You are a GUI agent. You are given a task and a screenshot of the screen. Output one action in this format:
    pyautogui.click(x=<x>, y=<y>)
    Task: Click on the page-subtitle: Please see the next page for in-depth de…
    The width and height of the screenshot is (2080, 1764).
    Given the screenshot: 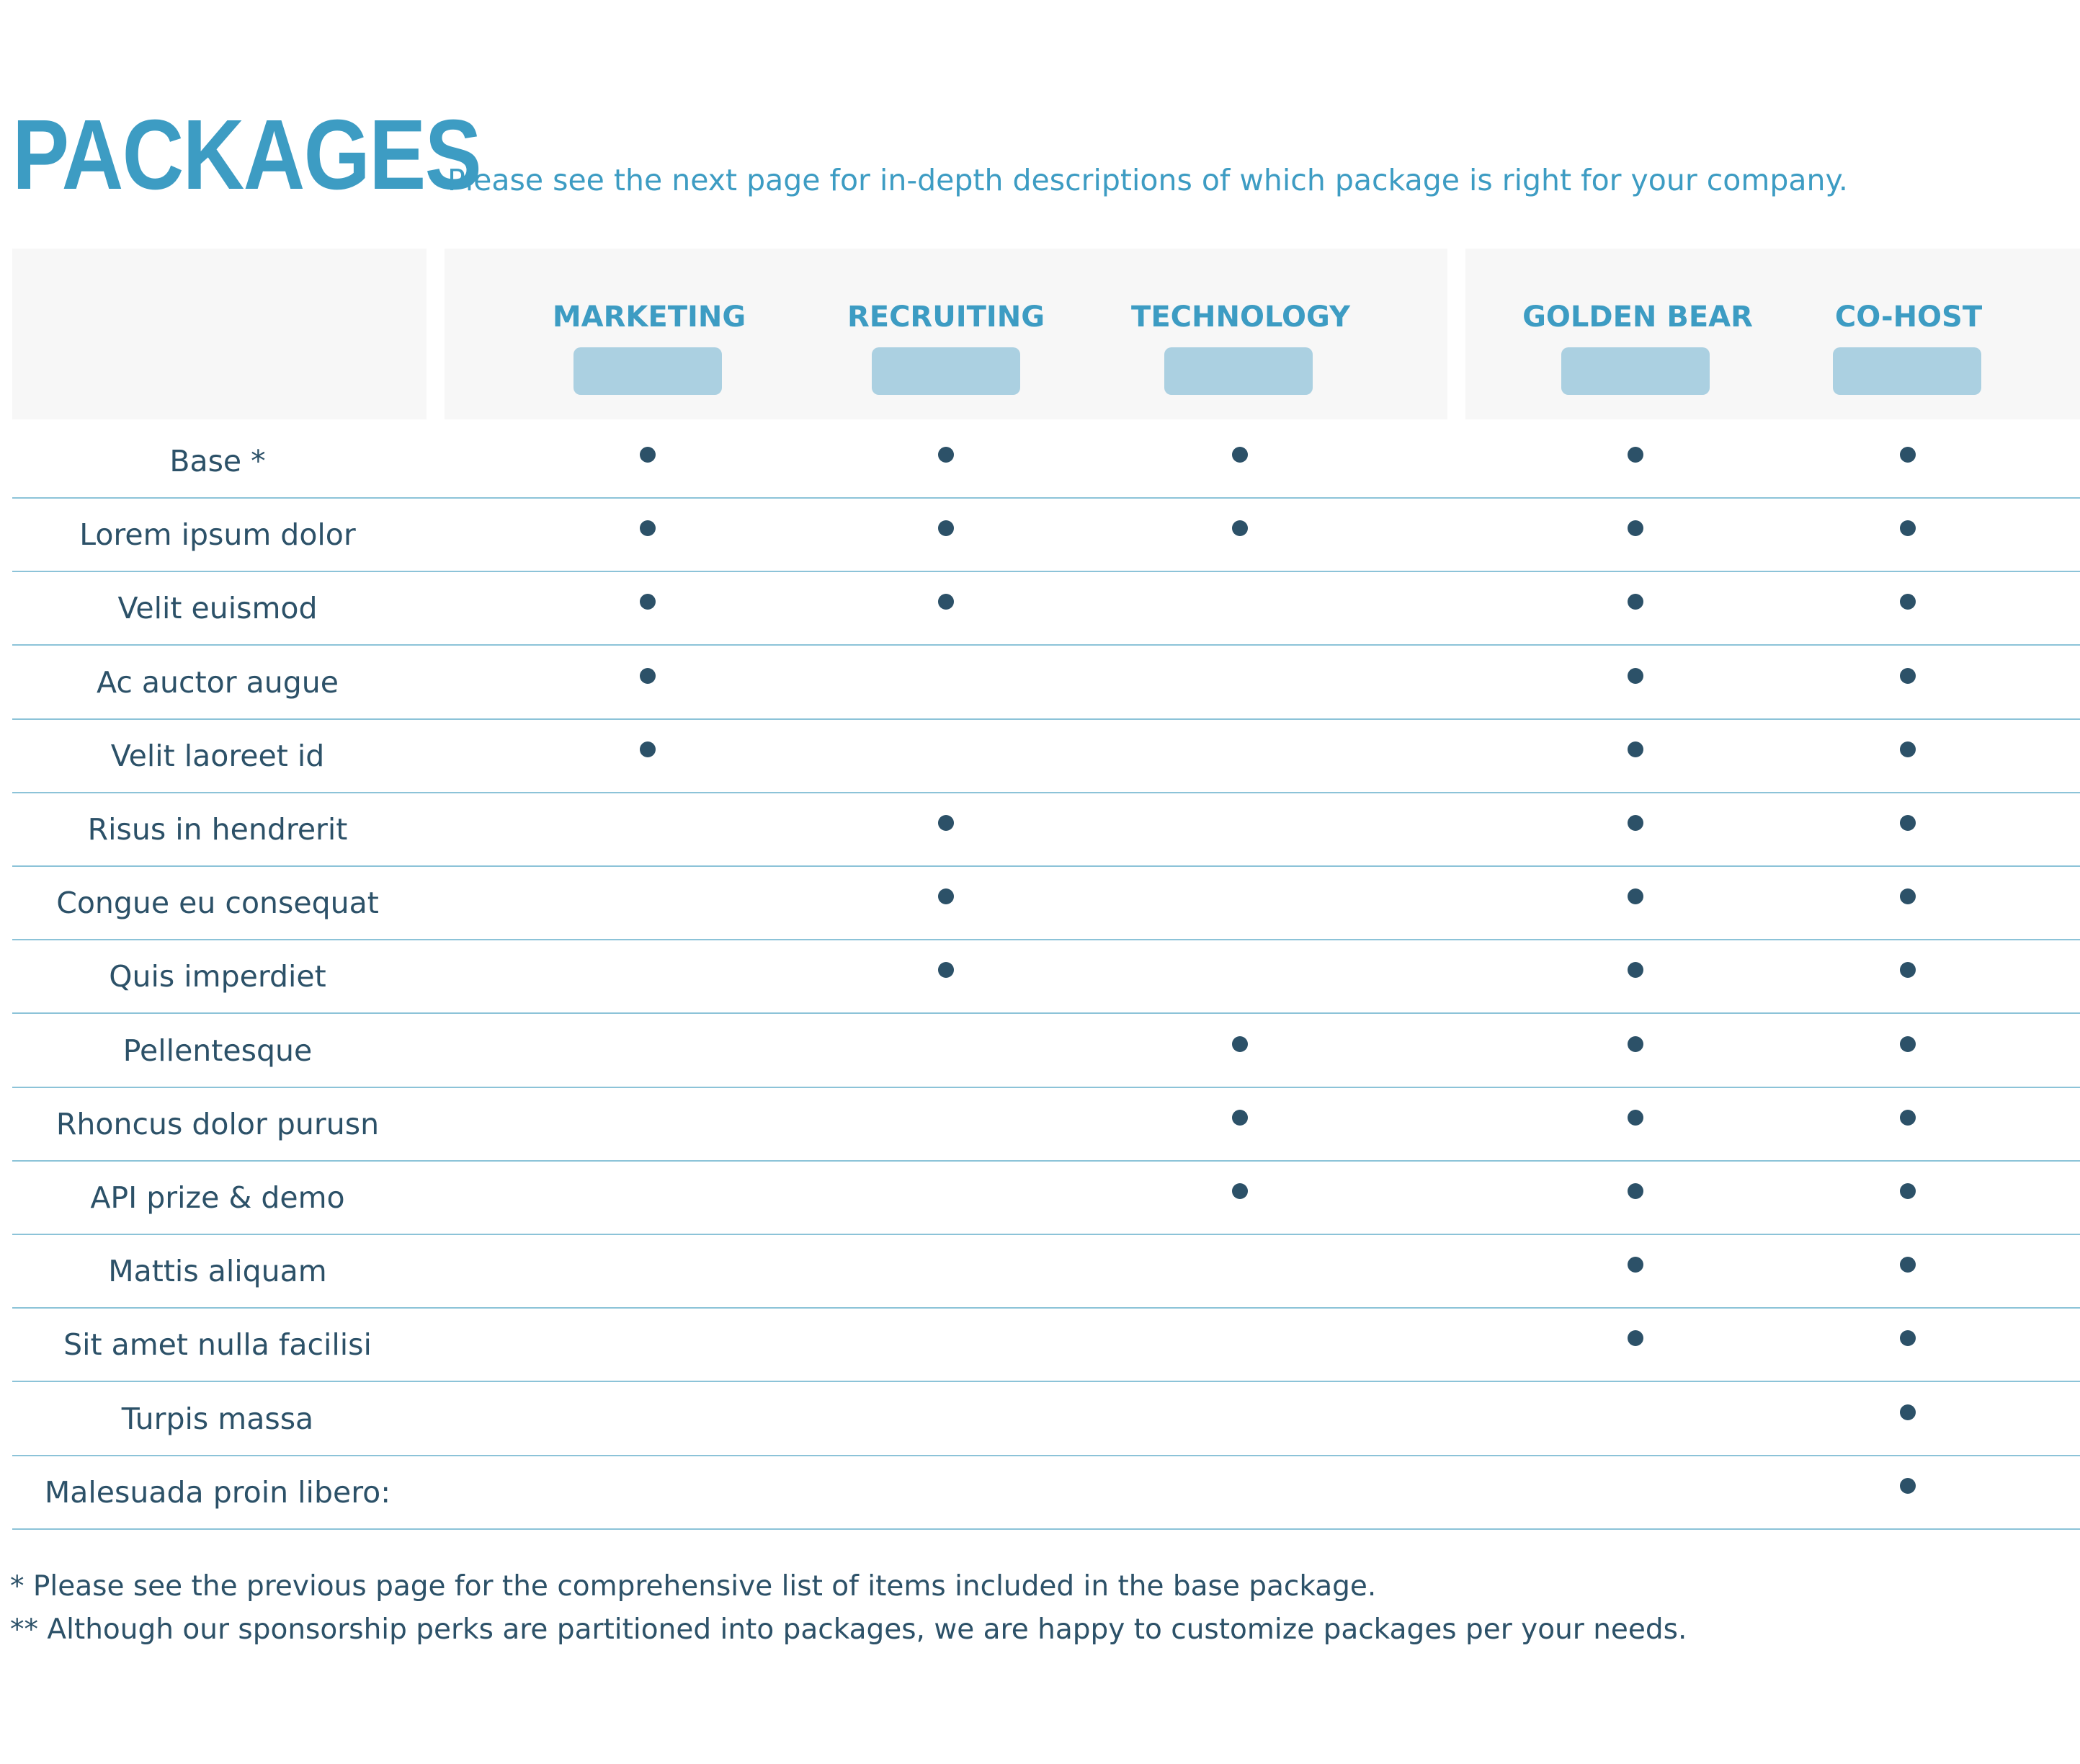 What is the action you would take?
    pyautogui.click(x=1147, y=180)
    